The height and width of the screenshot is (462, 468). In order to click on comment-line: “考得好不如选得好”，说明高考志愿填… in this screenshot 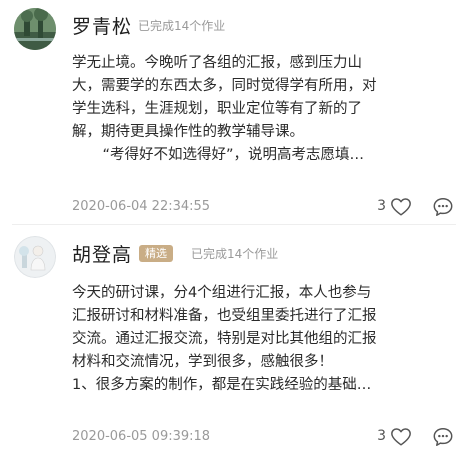, I will do `click(233, 155)`.